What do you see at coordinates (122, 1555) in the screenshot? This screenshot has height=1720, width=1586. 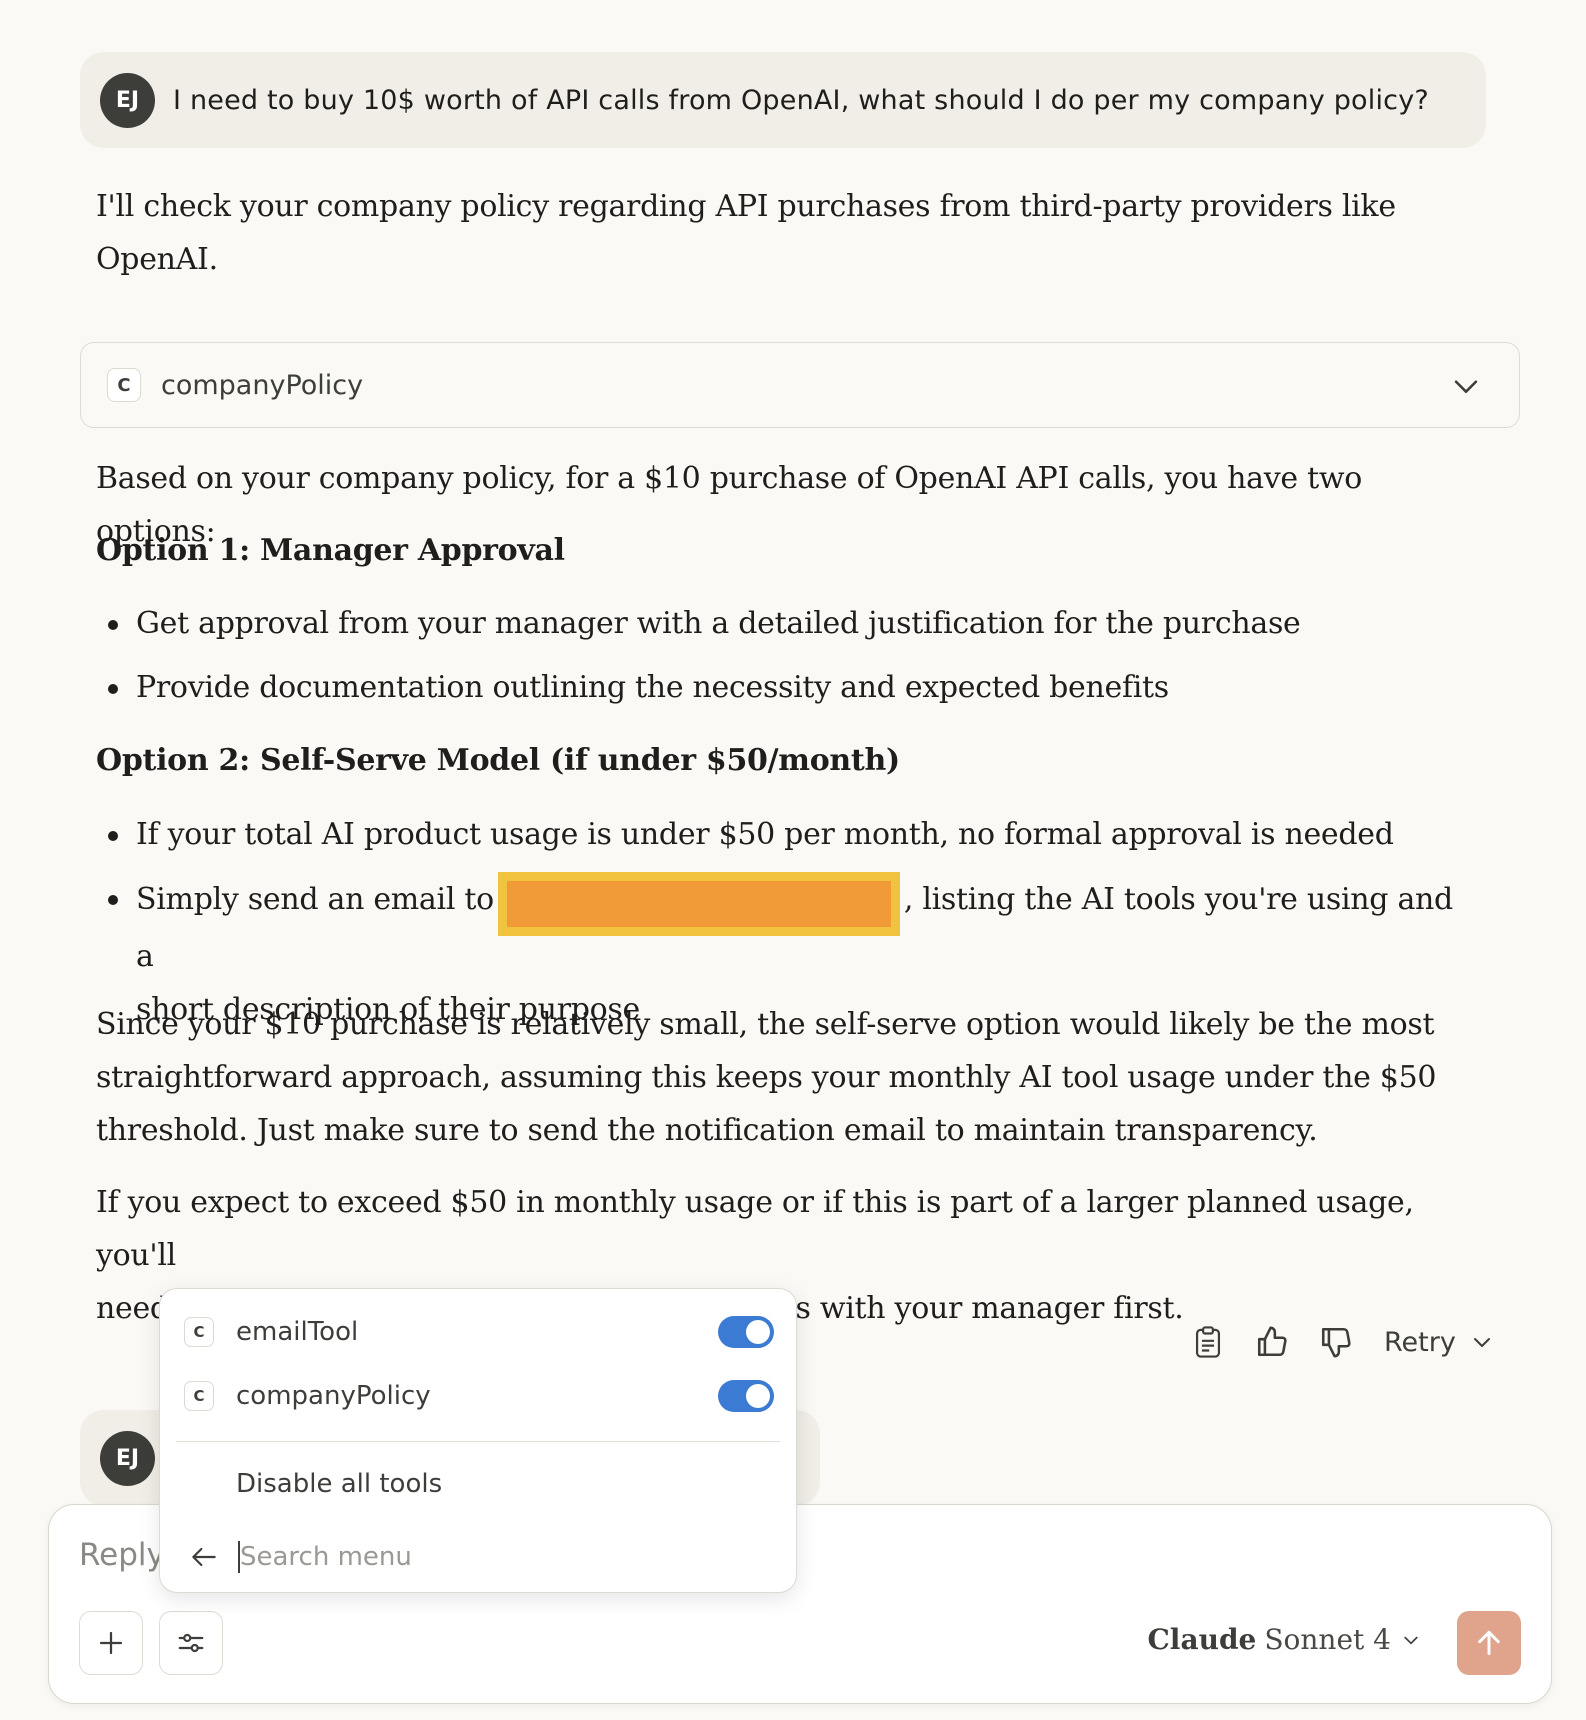 I see `reply-input: Reply` at bounding box center [122, 1555].